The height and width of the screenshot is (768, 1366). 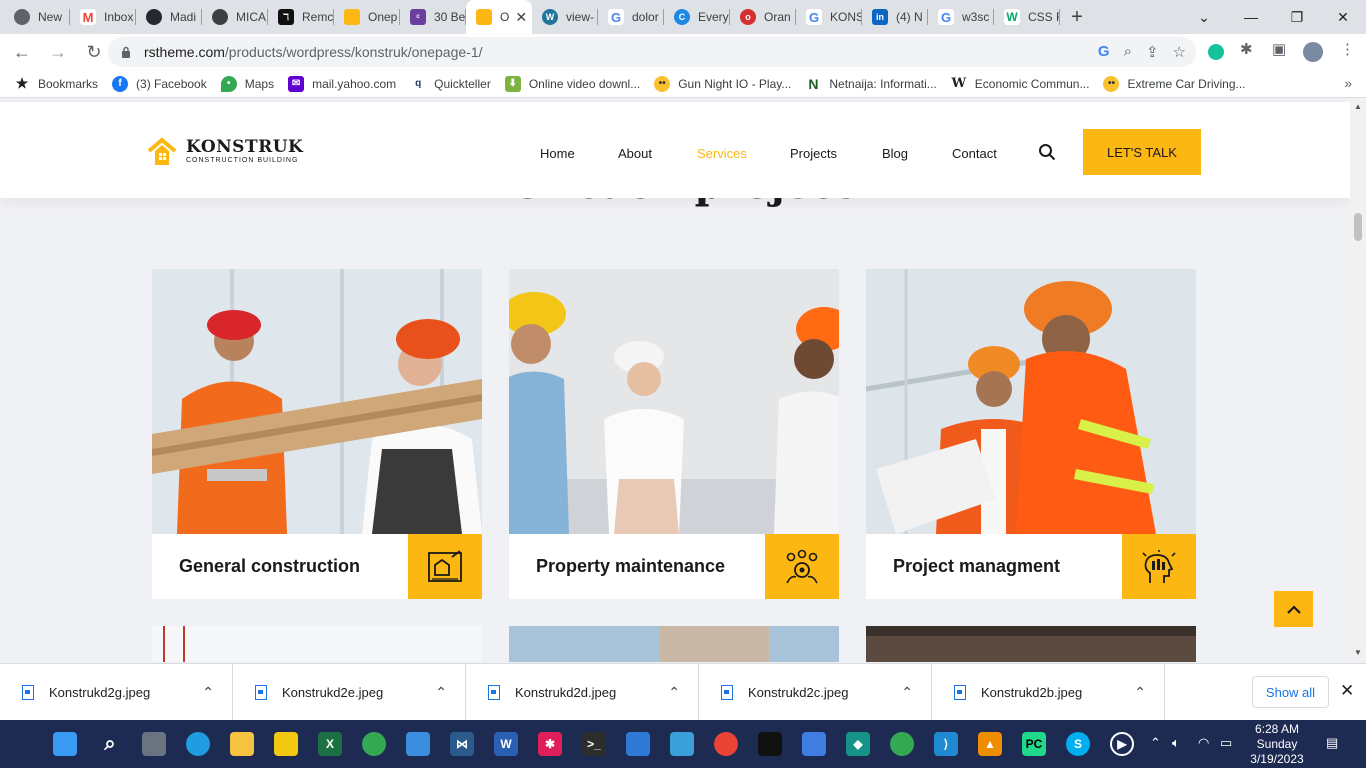 I want to click on tab: New, so click(x=35, y=17).